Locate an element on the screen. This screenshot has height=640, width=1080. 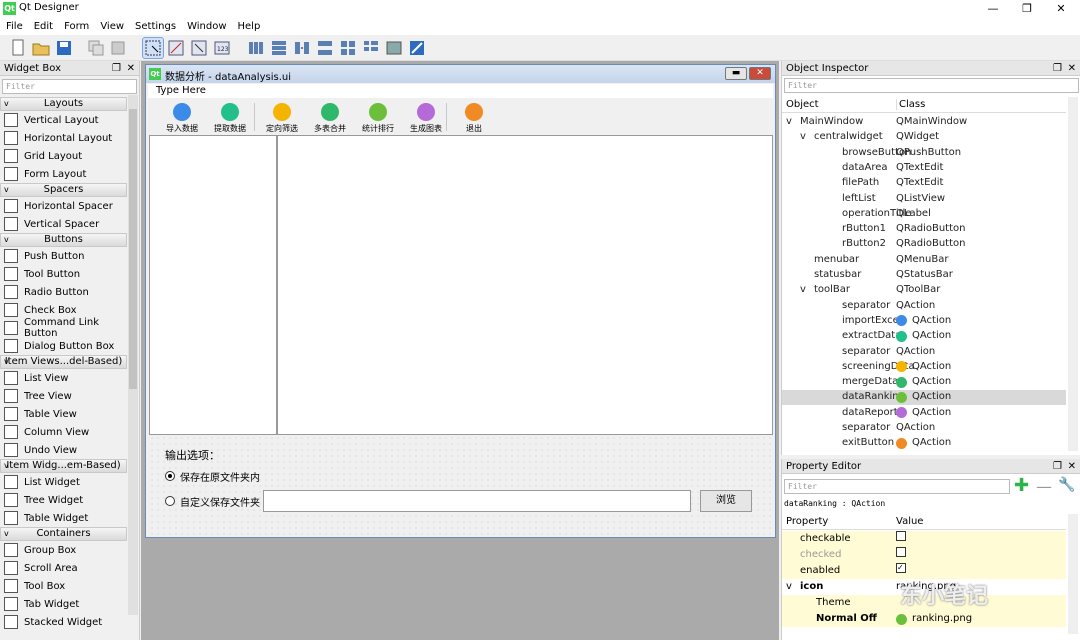
object-row: rButton1 QRadioButton is located at coordinates (924, 229).